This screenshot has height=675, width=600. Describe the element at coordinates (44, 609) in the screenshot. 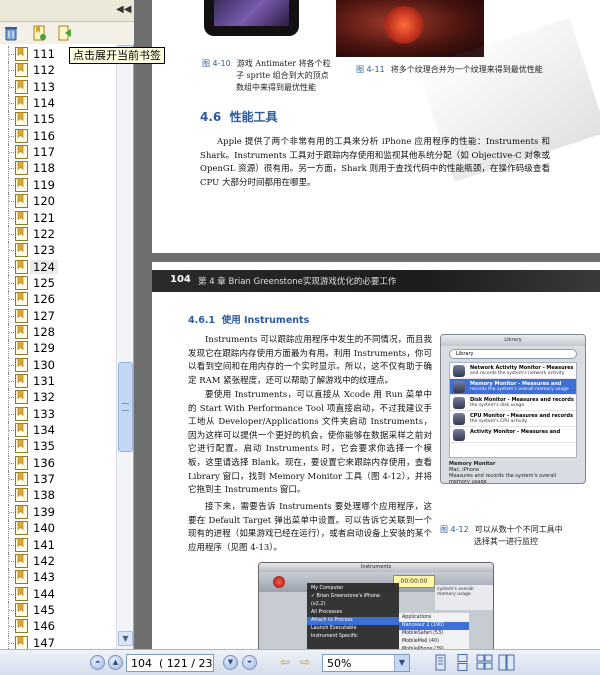

I see `bookmark-label: 145` at that location.